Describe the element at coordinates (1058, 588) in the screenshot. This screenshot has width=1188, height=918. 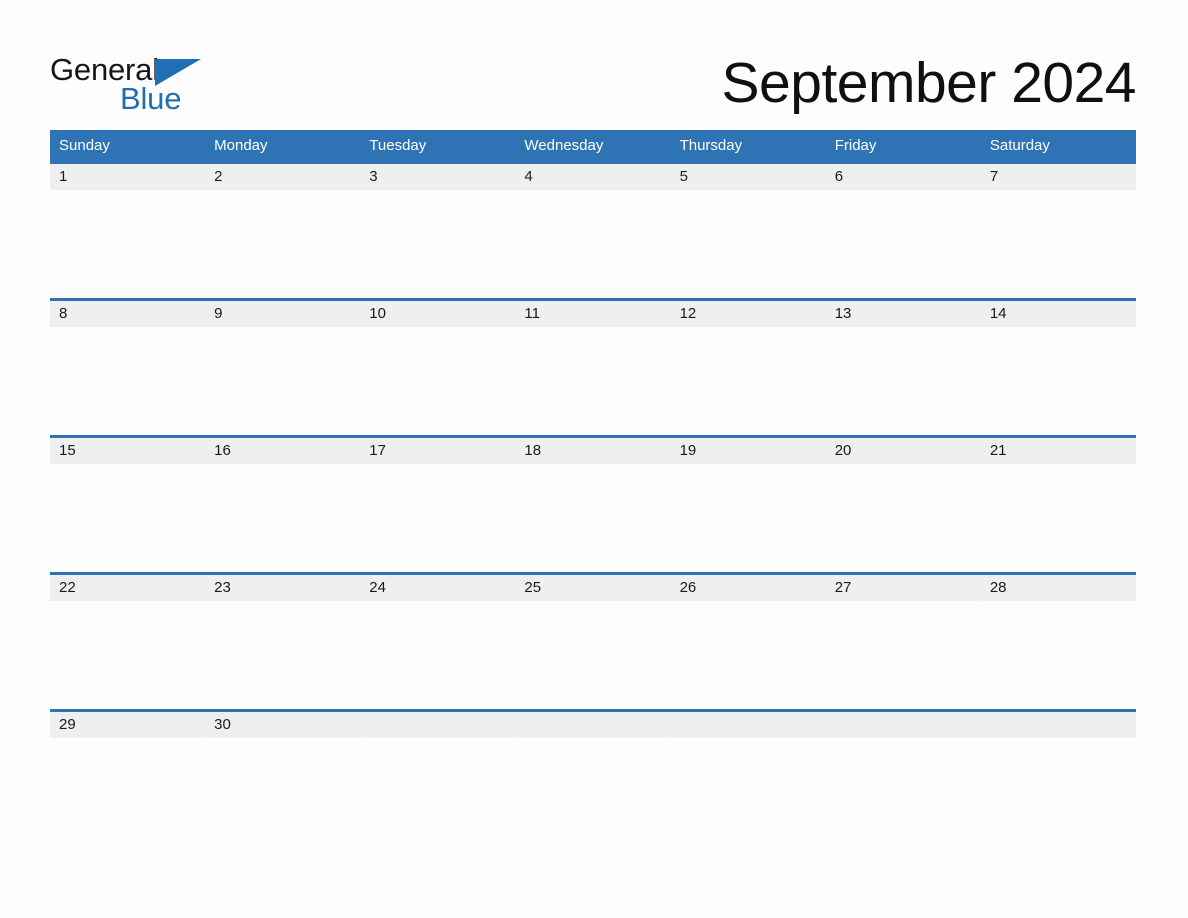
I see `day-number: 28` at that location.